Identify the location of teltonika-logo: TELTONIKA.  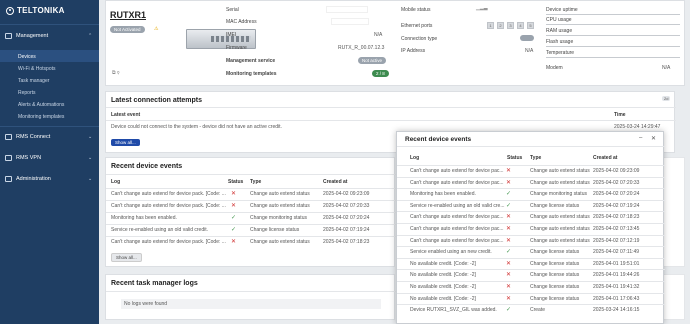
(35, 10).